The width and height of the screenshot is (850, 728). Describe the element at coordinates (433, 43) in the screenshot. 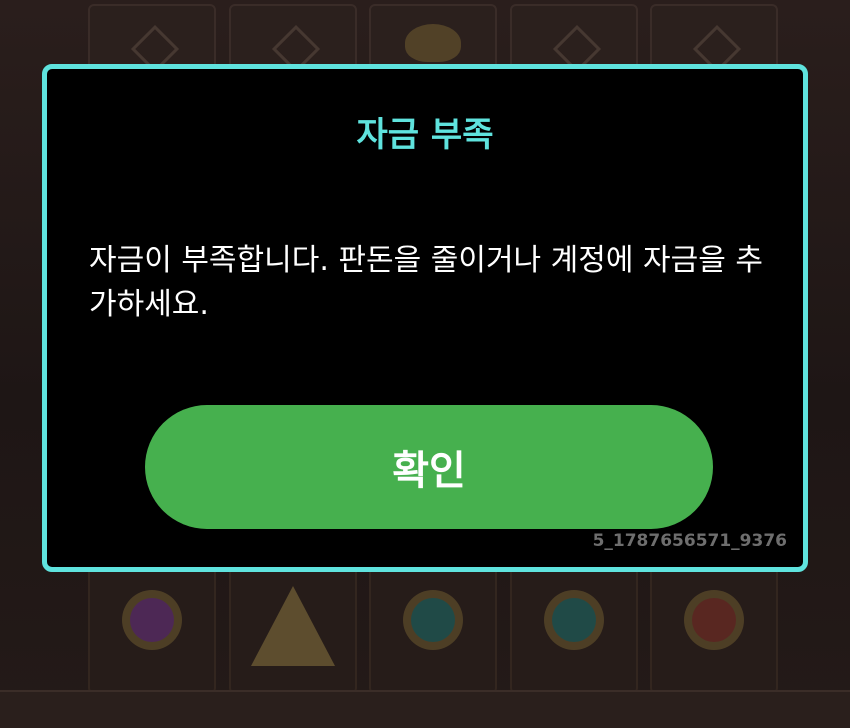

I see `scarab-icon` at that location.